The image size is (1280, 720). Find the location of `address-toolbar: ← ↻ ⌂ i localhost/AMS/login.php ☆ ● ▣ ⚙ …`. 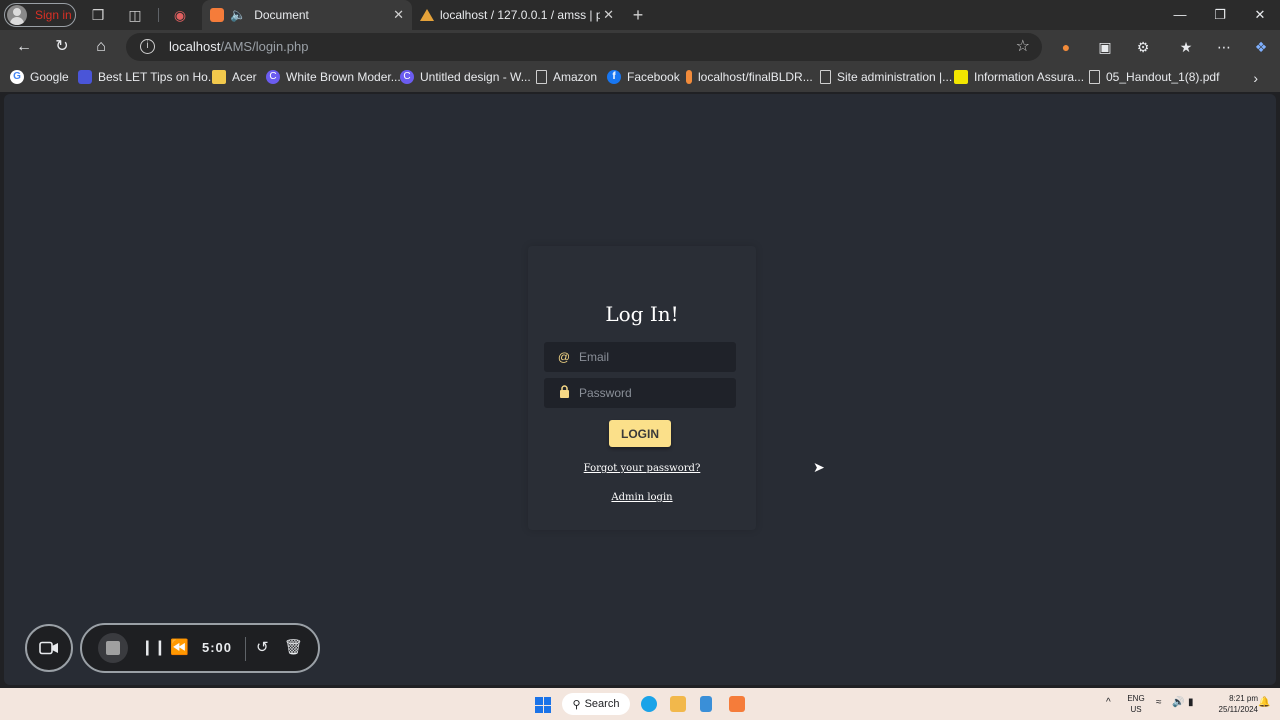

address-toolbar: ← ↻ ⌂ i localhost/AMS/login.php ☆ ● ▣ ⚙ … is located at coordinates (640, 47).